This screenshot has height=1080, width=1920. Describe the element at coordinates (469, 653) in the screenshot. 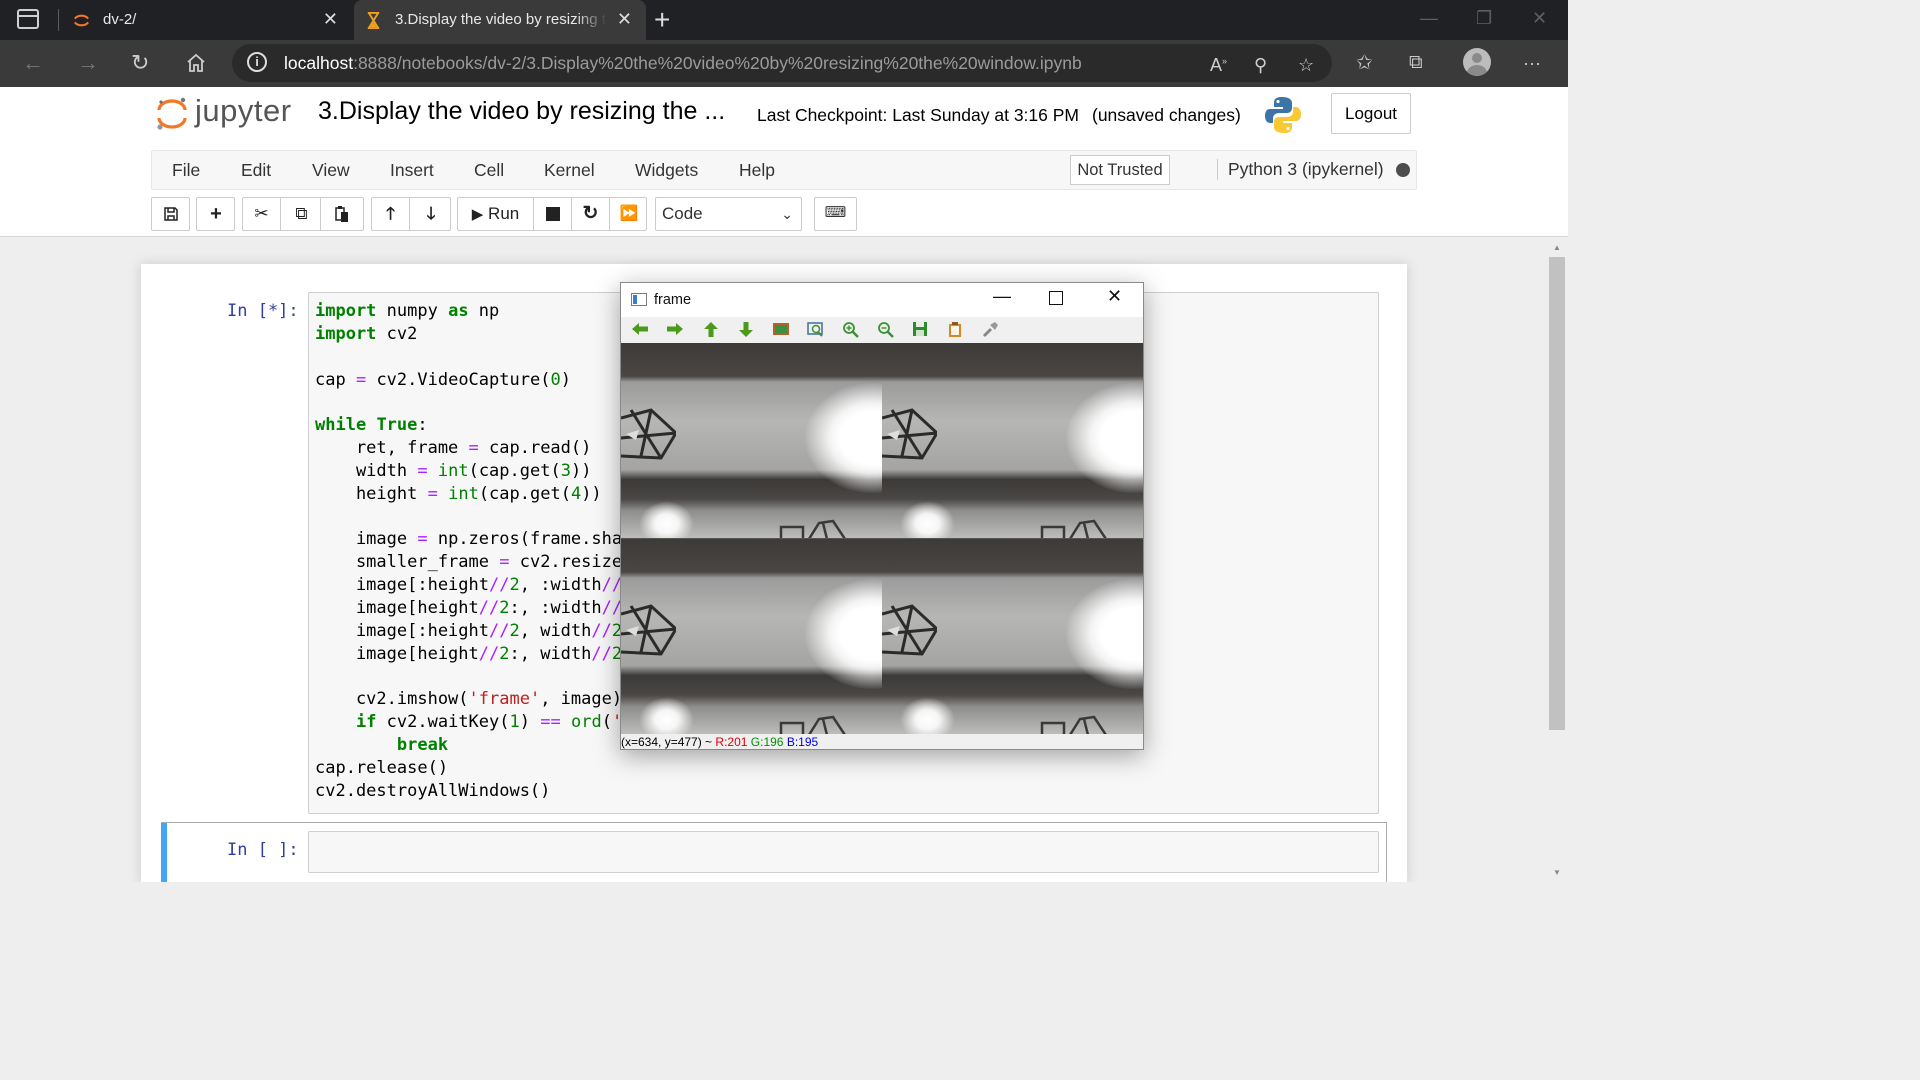

I see `code-line: image[height//2:, width//2` at that location.